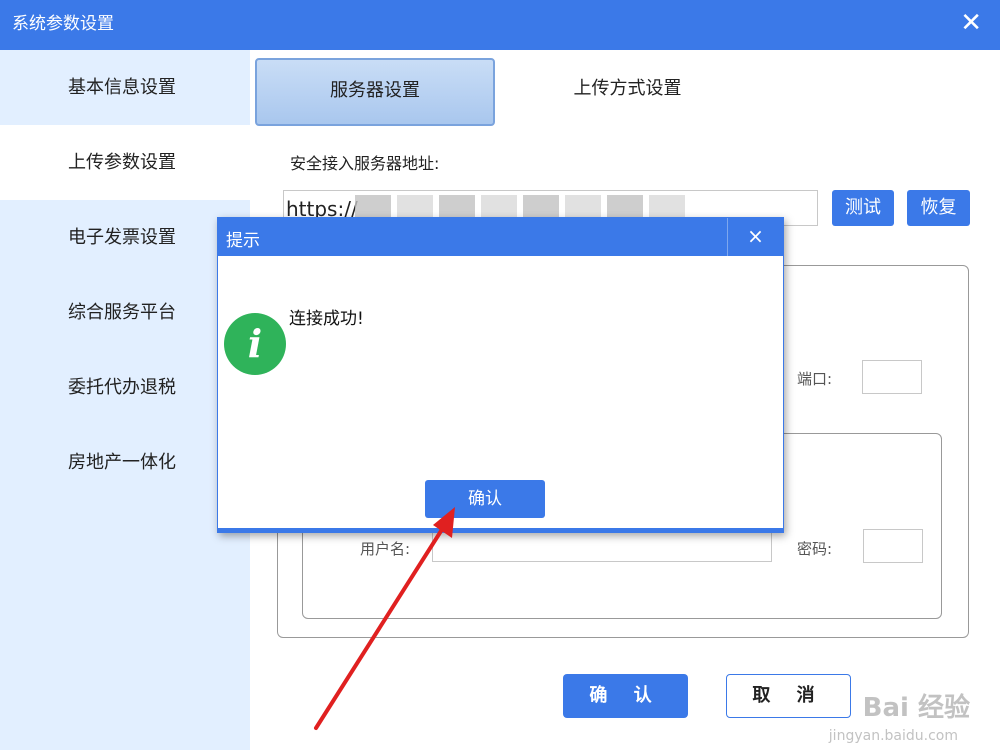  What do you see at coordinates (500, 25) in the screenshot?
I see `window-titlebar: 系统参数设置 ✕` at bounding box center [500, 25].